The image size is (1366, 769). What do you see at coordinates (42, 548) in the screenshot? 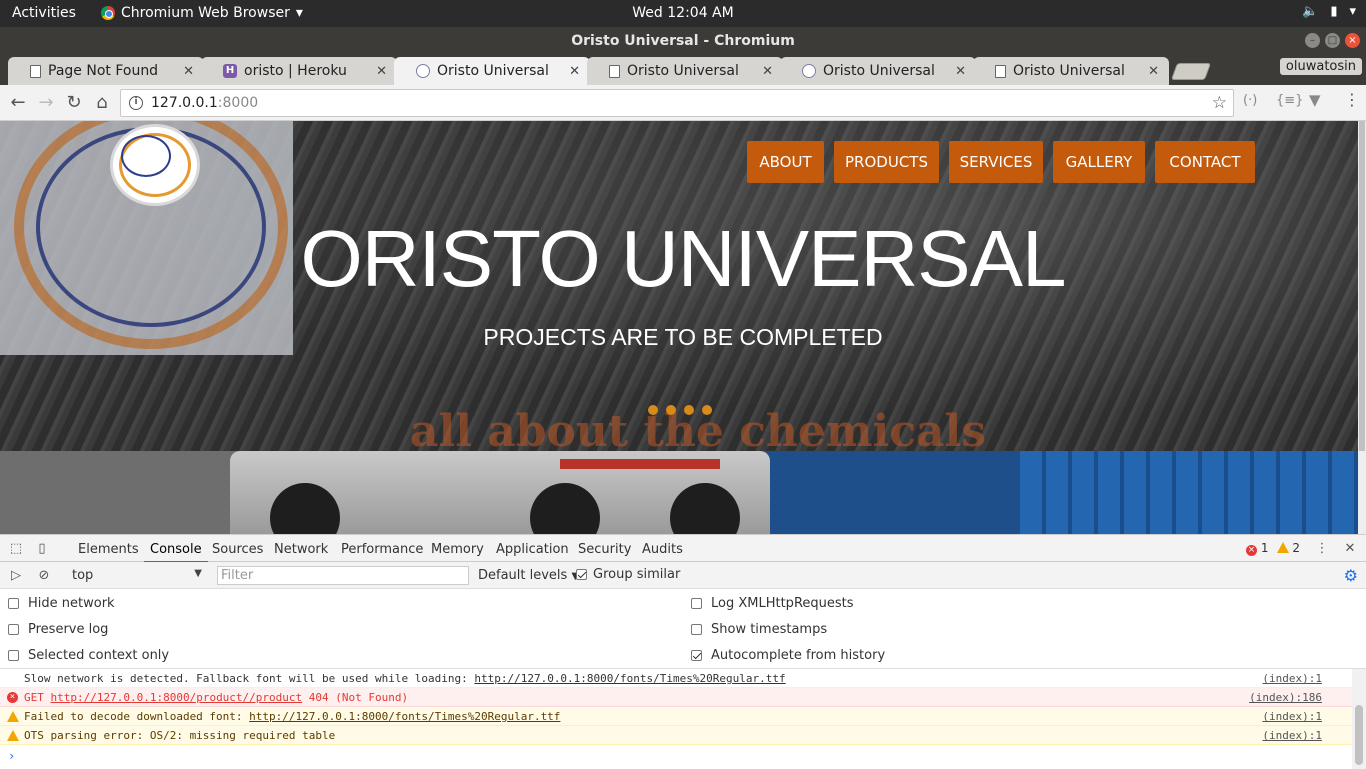
I see `device-toolbar-icon: ▯` at bounding box center [42, 548].